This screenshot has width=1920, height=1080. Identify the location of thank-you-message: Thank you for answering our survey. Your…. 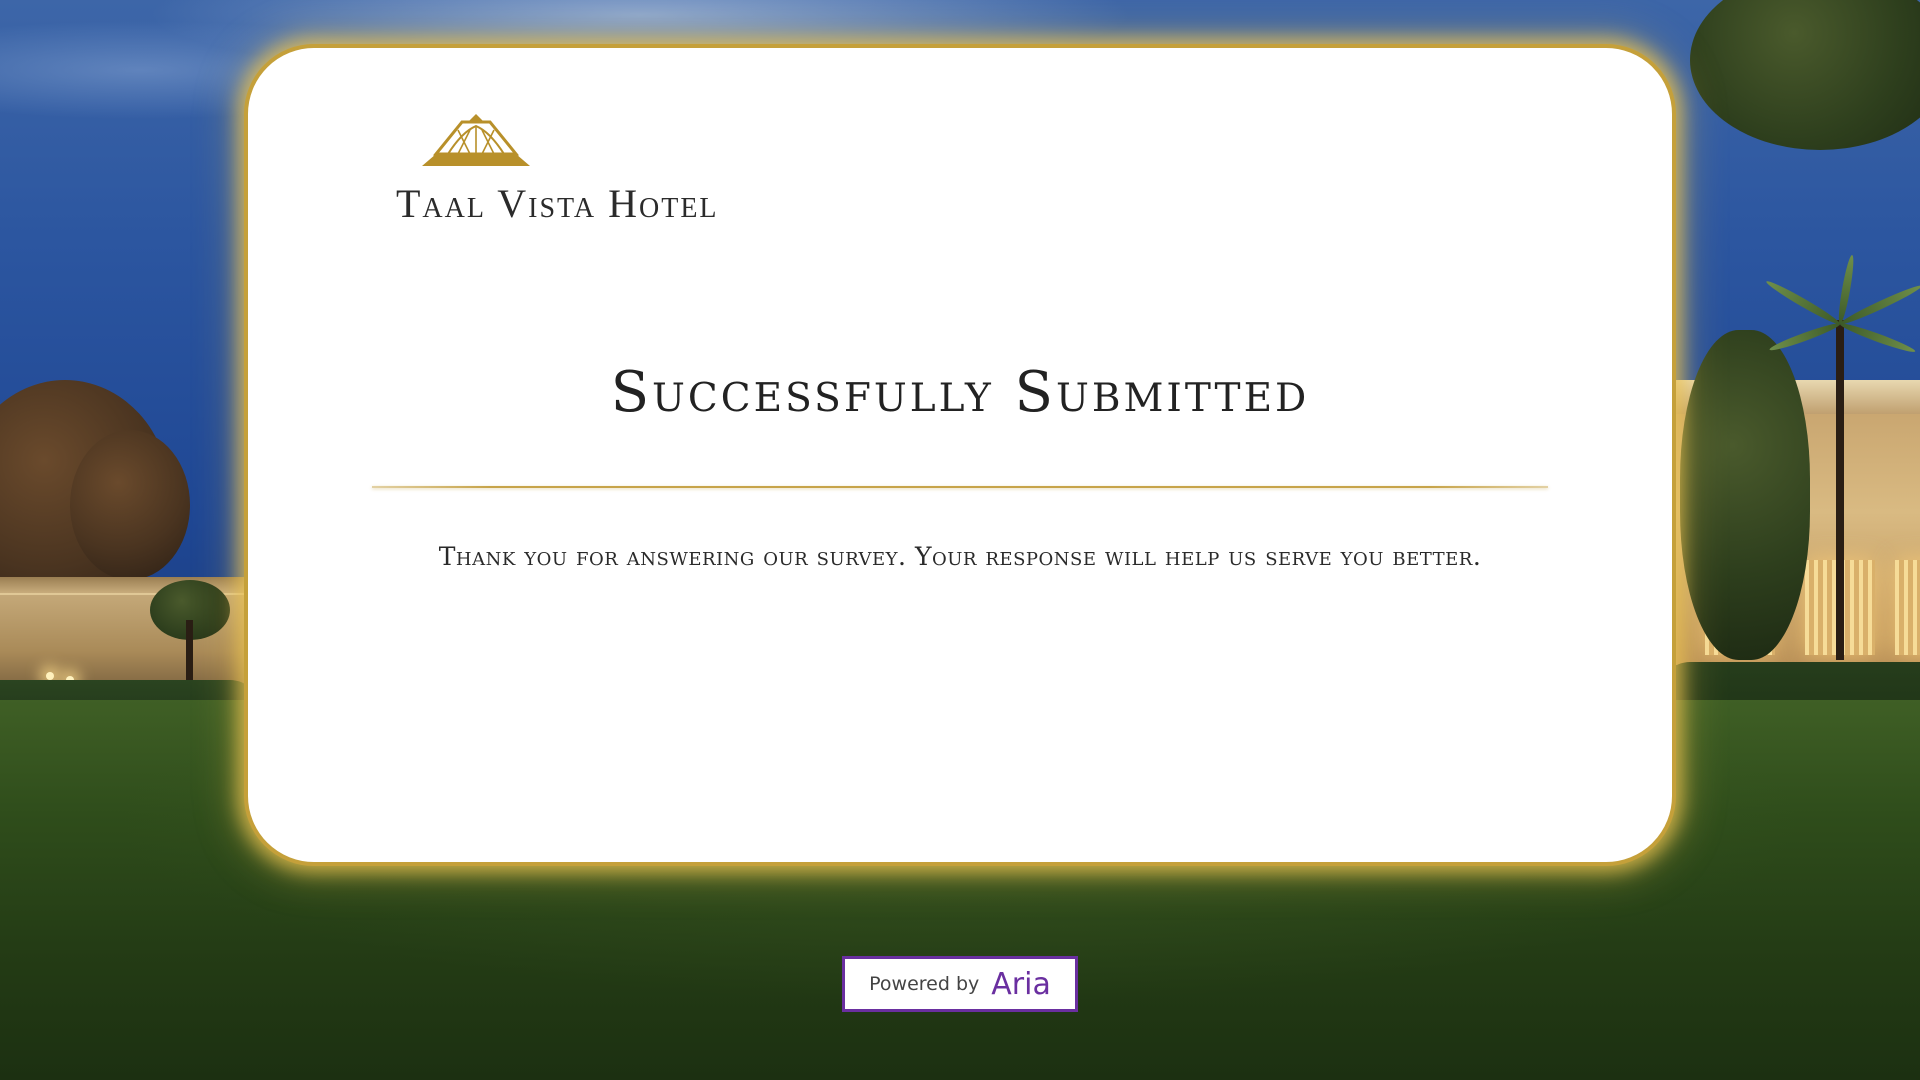
(960, 556).